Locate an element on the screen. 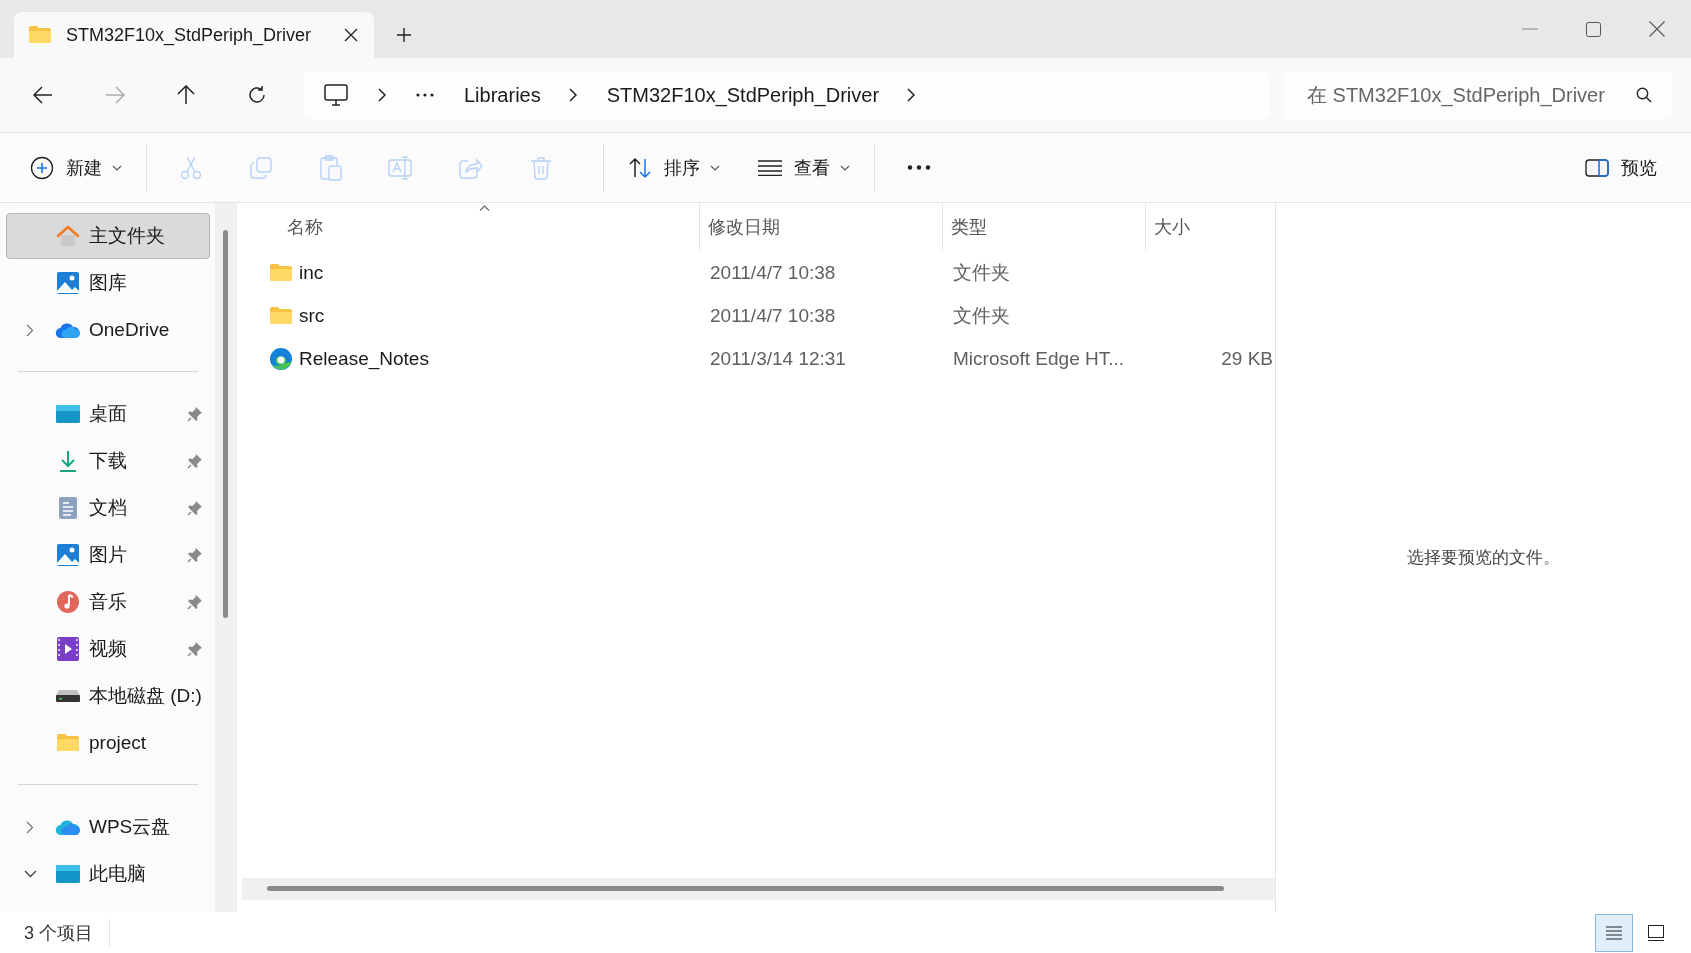  search-icon is located at coordinates (1644, 95).